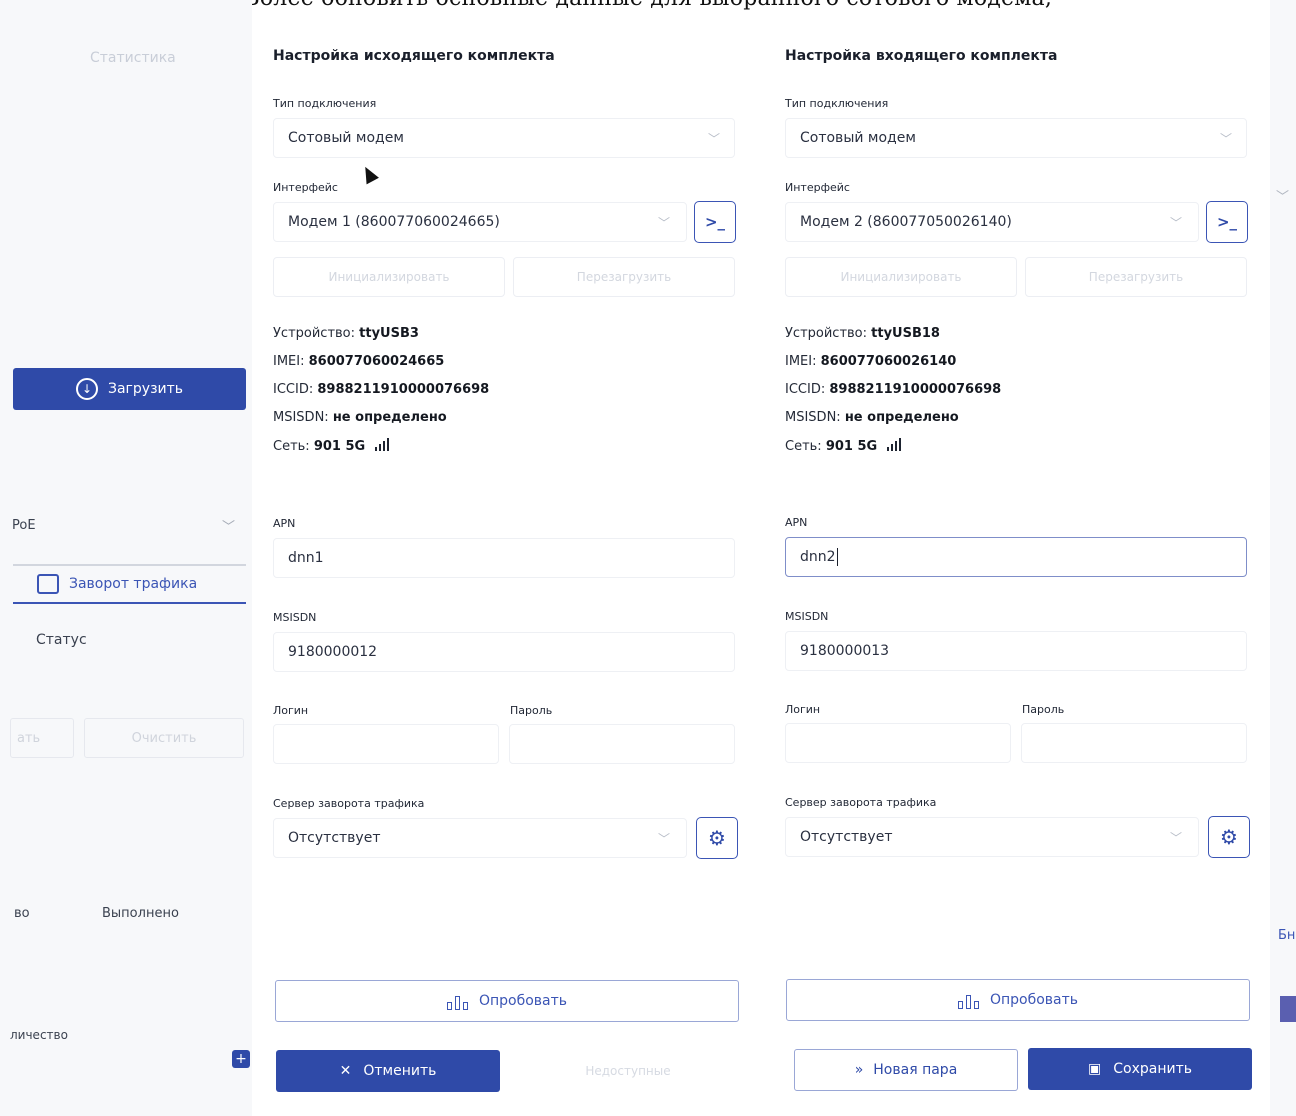 This screenshot has height=1116, width=1296. I want to click on new-pair-button: » Новая пара, so click(906, 1070).